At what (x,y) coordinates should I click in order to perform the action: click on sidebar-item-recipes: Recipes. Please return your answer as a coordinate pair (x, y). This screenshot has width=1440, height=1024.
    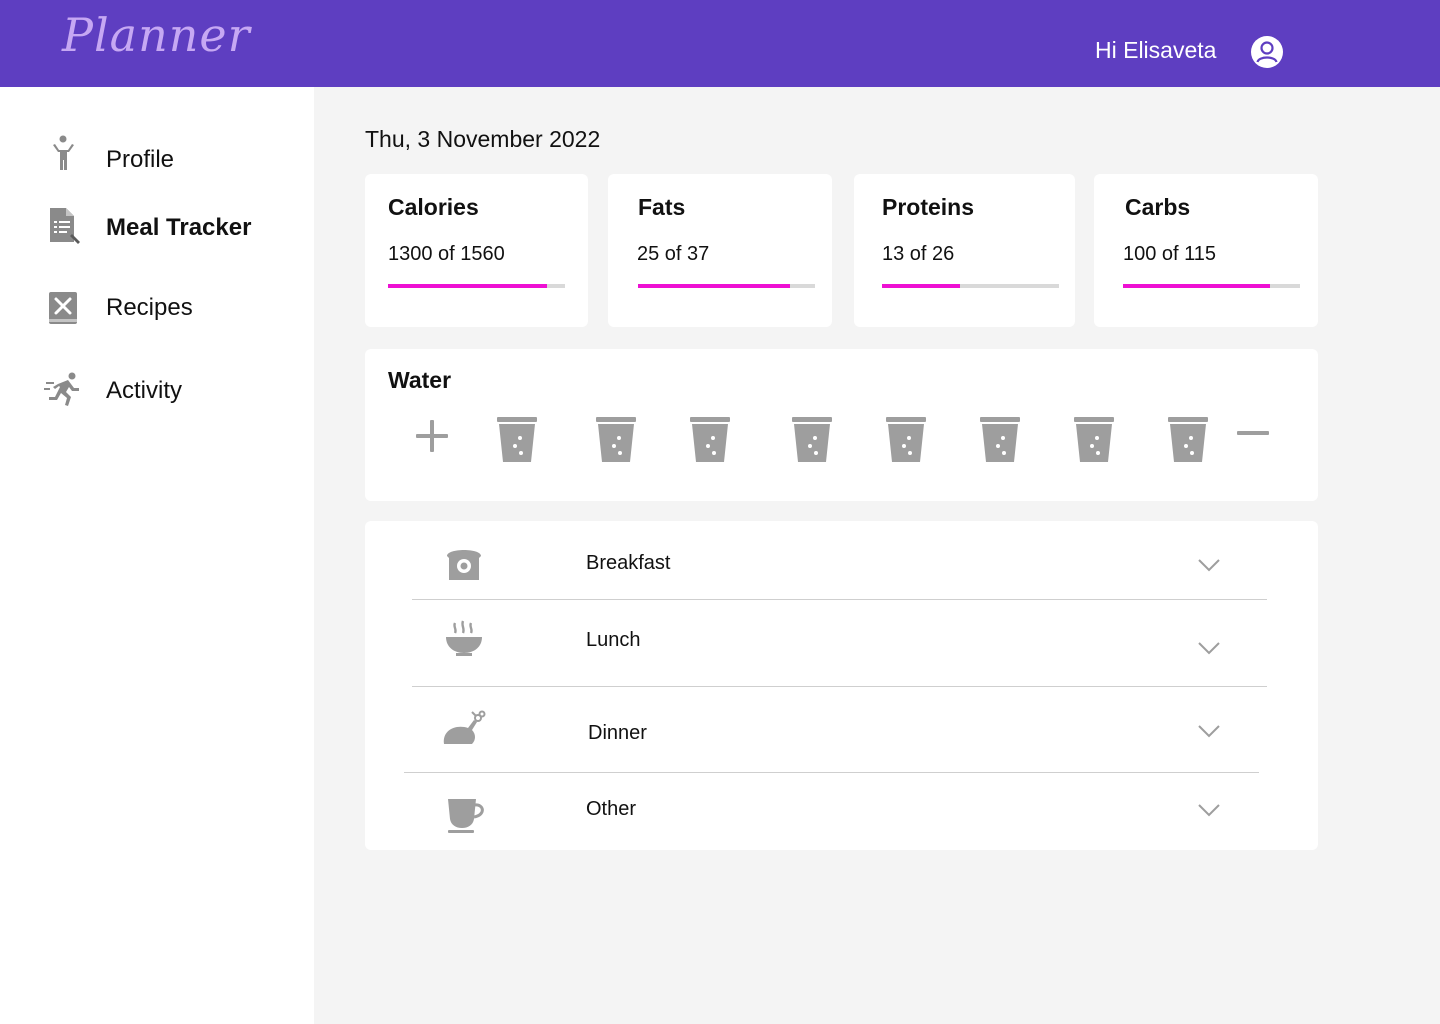
    Looking at the image, I should click on (169, 310).